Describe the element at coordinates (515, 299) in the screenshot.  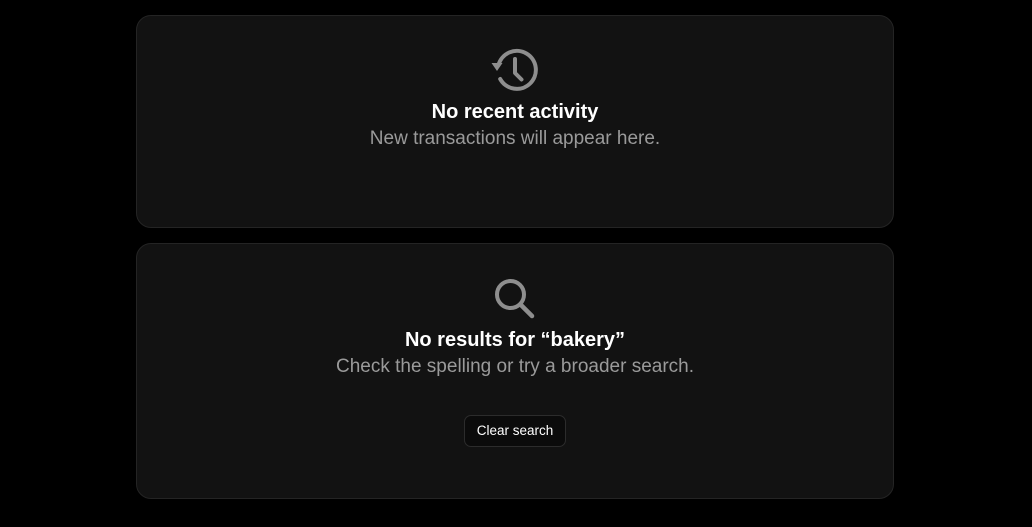
I see `search-icon` at that location.